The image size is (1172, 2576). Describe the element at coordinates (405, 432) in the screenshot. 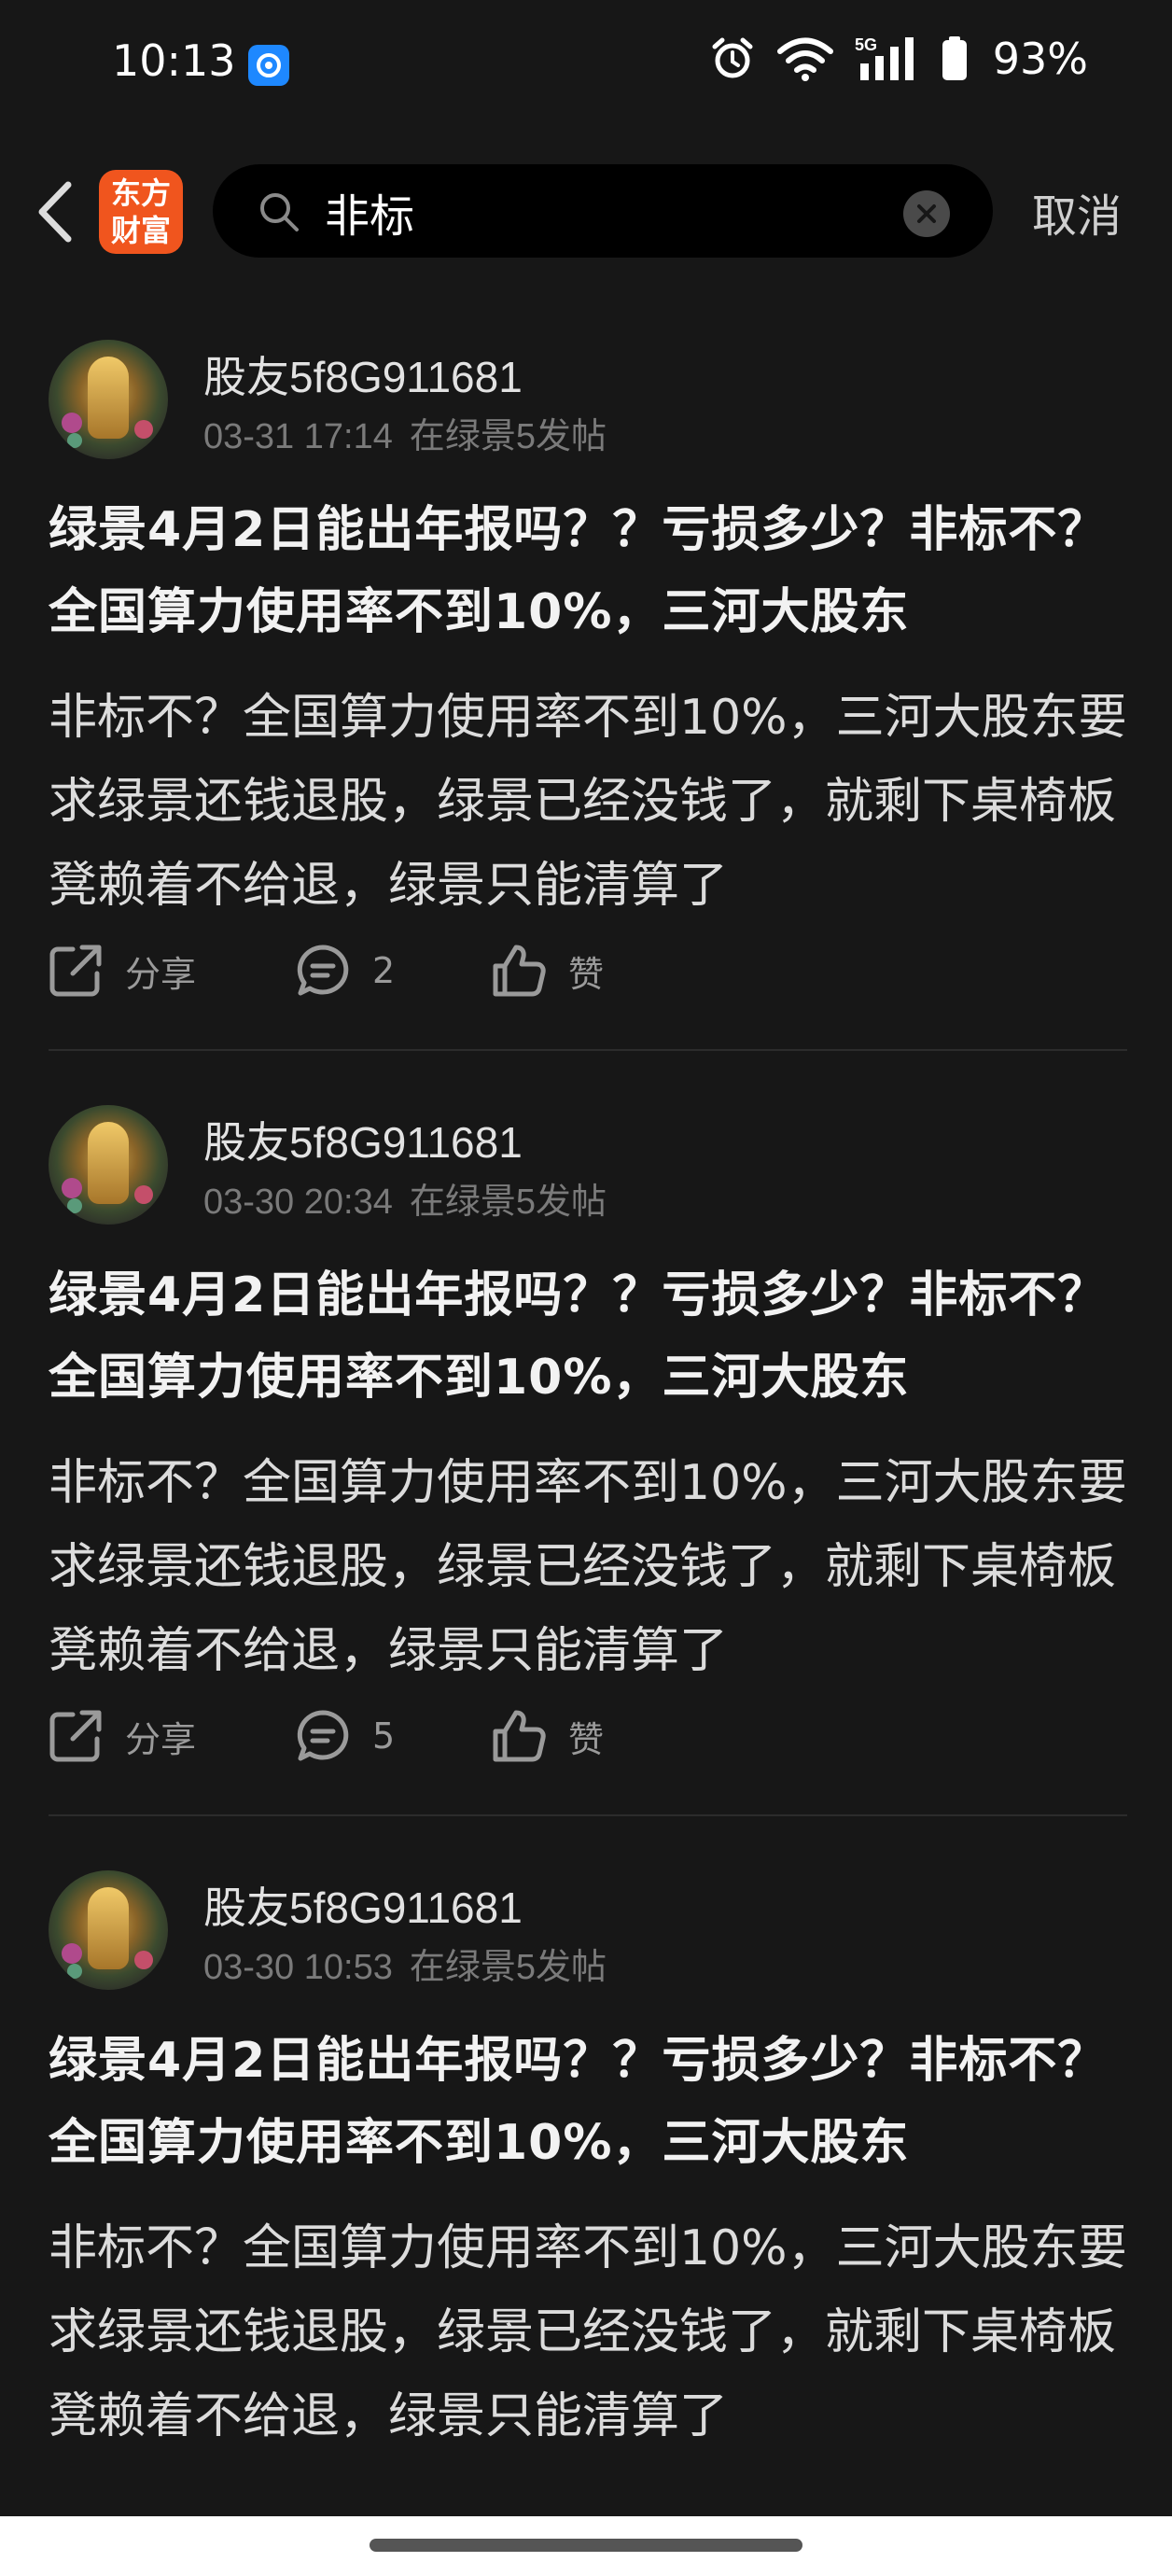

I see `post-meta: 03-31 17:14 在绿景5发帖` at that location.